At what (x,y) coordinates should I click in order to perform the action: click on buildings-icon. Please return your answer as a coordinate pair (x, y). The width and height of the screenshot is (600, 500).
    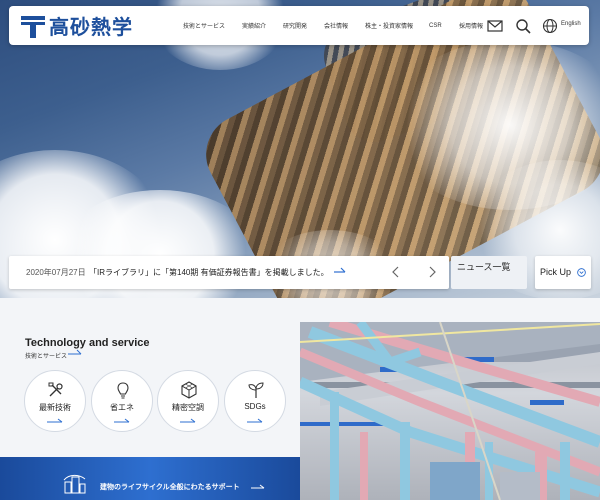
    Looking at the image, I should click on (74, 484).